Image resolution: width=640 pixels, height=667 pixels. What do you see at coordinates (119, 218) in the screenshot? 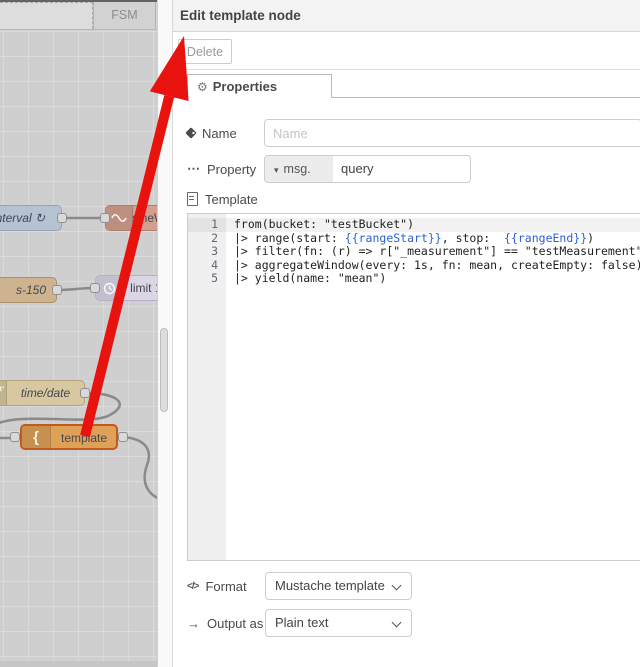
I see `sine-icon` at bounding box center [119, 218].